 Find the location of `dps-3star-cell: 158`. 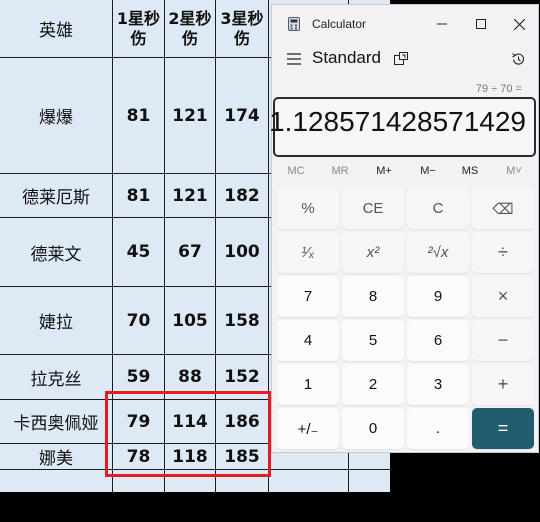

dps-3star-cell: 158 is located at coordinates (242, 320).